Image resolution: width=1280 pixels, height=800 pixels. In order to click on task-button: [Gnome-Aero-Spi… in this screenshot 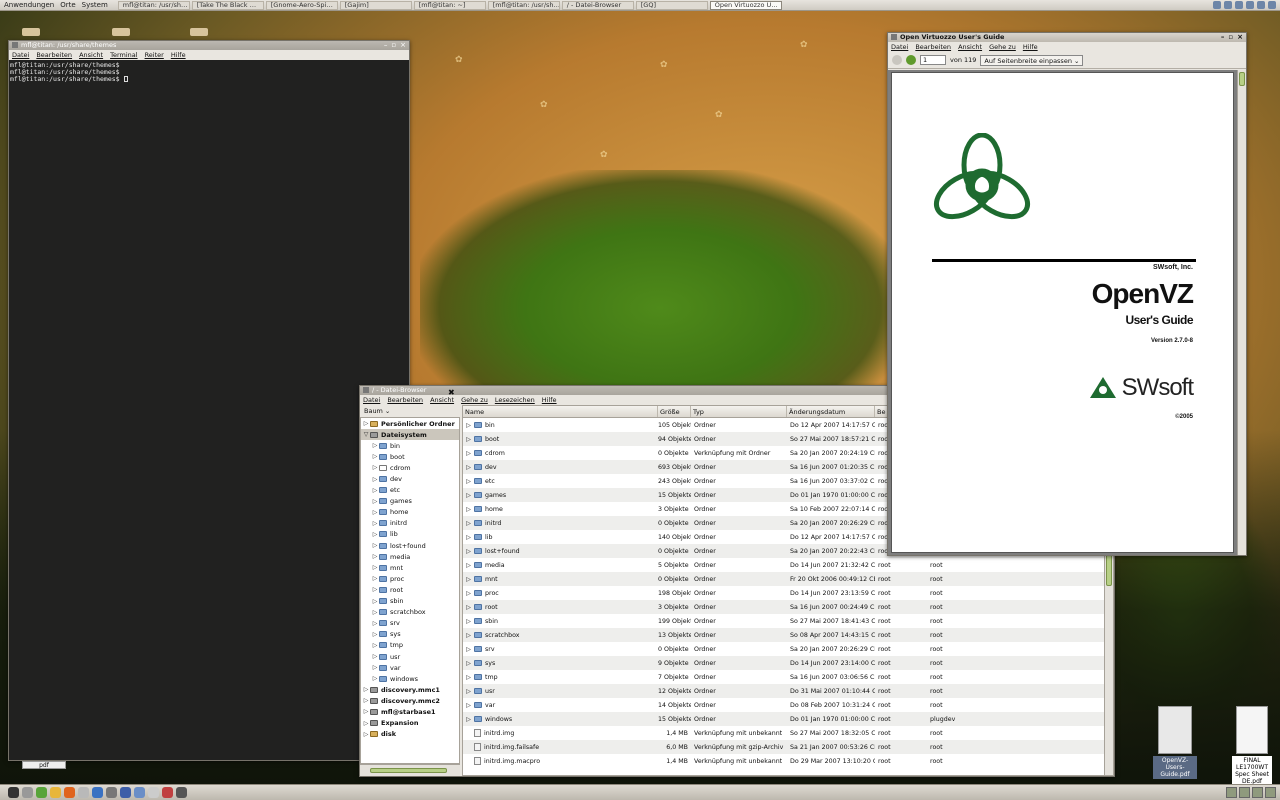, I will do `click(301, 5)`.